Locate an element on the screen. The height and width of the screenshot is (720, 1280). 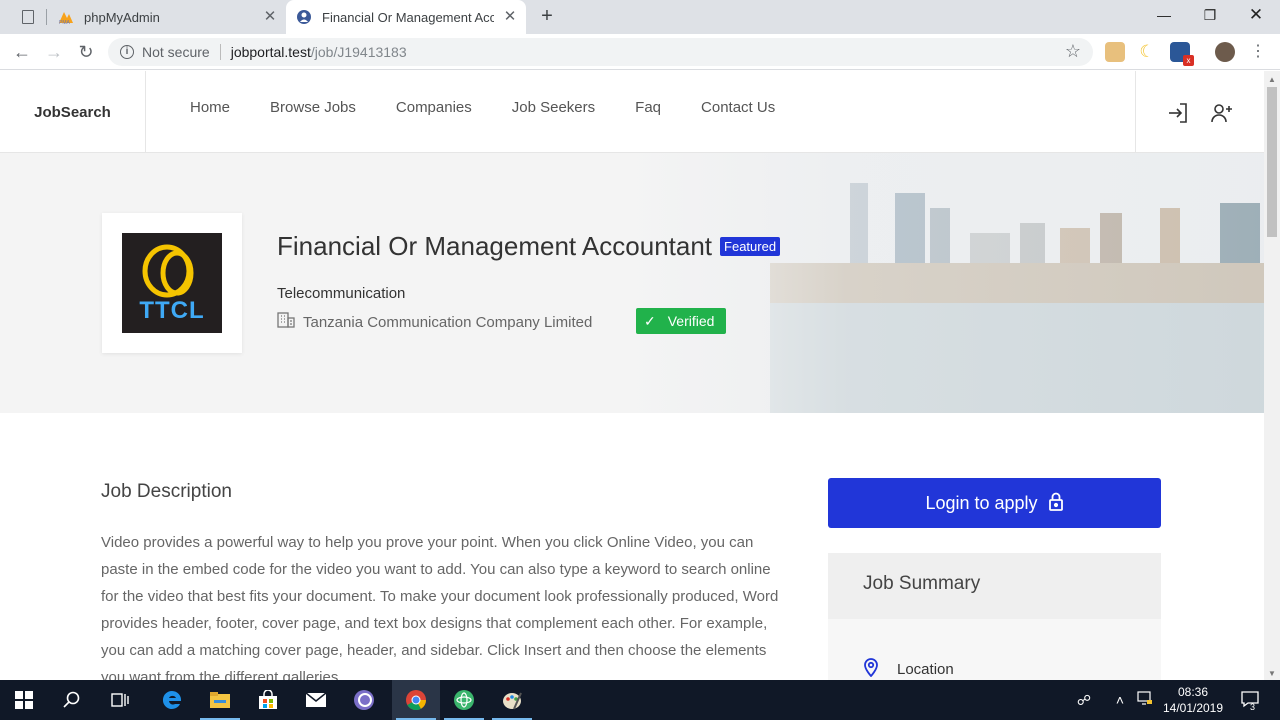
svg-text: PMA is located at coordinates (65, 22).